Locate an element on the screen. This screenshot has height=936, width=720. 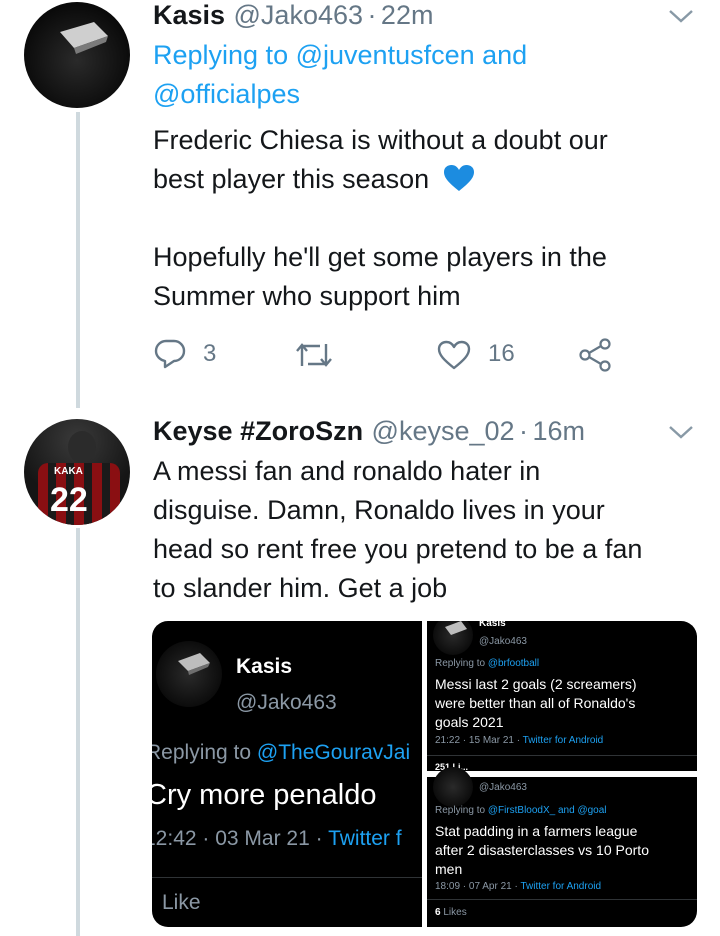
tweet-line: disguise. Damn, Ronaldo lives in your is located at coordinates (379, 510).